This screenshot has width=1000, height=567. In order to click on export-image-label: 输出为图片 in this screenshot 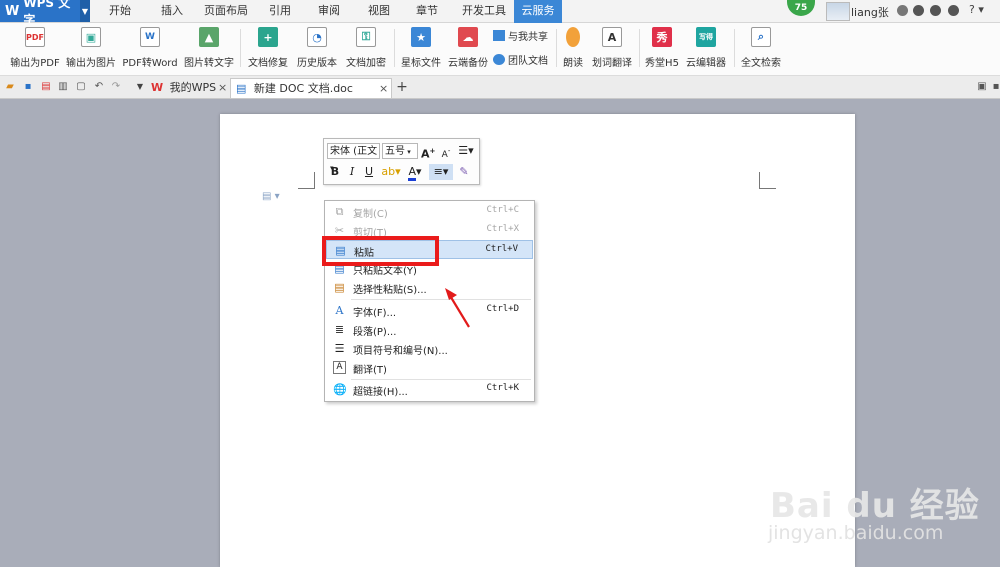, I will do `click(91, 63)`.